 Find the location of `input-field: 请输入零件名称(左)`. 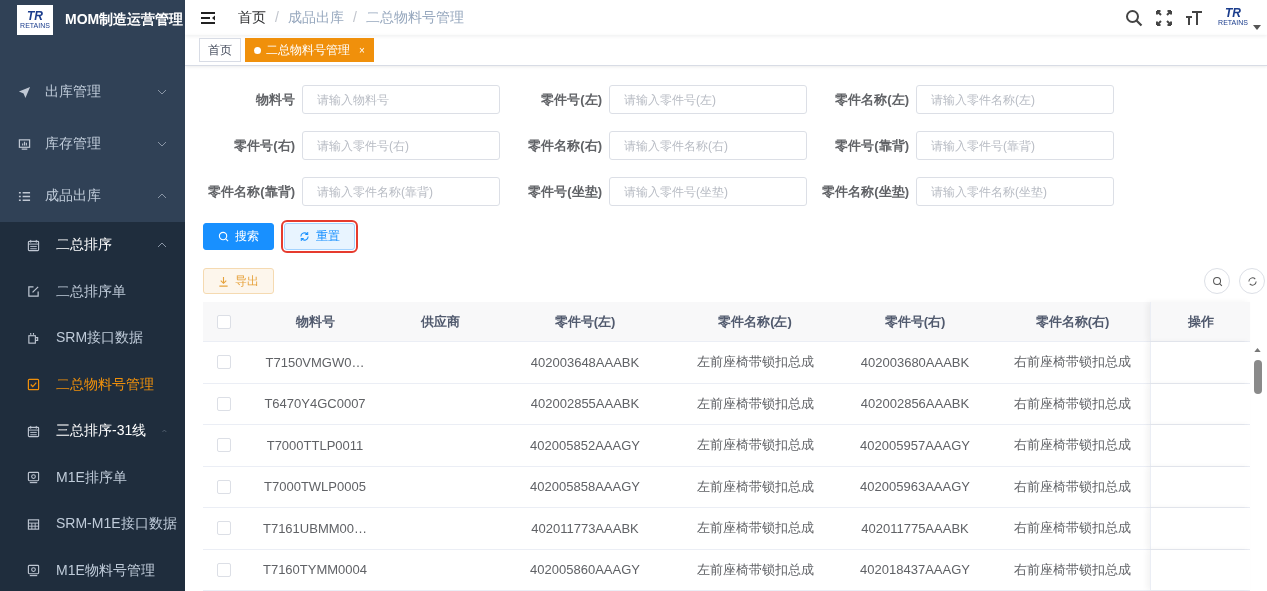

input-field: 请输入零件名称(左) is located at coordinates (1015, 99).